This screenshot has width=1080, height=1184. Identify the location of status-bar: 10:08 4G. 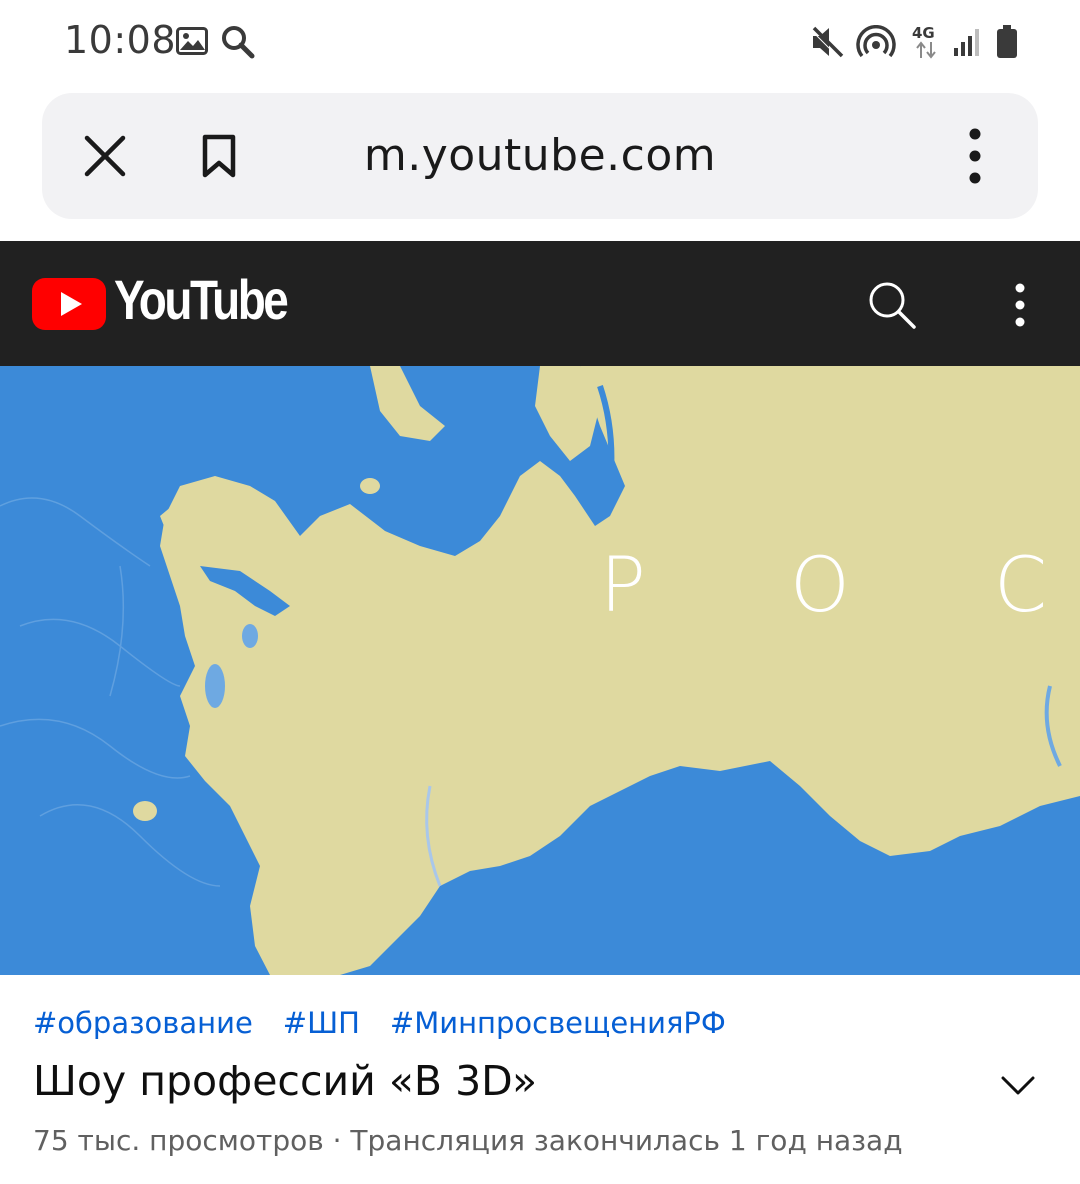
(540, 42).